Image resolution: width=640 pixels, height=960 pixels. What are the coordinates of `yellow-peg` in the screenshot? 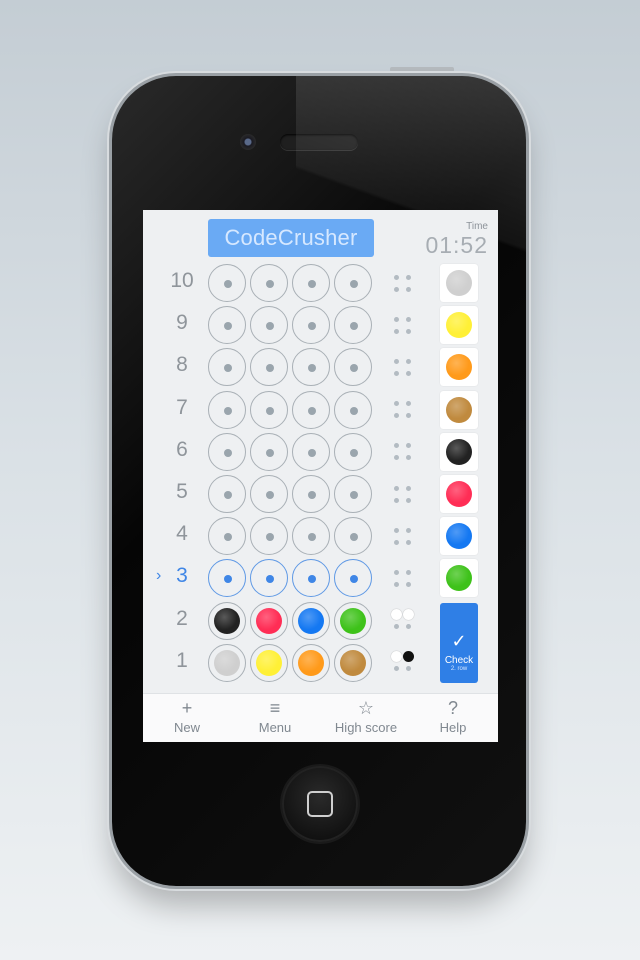 It's located at (269, 662).